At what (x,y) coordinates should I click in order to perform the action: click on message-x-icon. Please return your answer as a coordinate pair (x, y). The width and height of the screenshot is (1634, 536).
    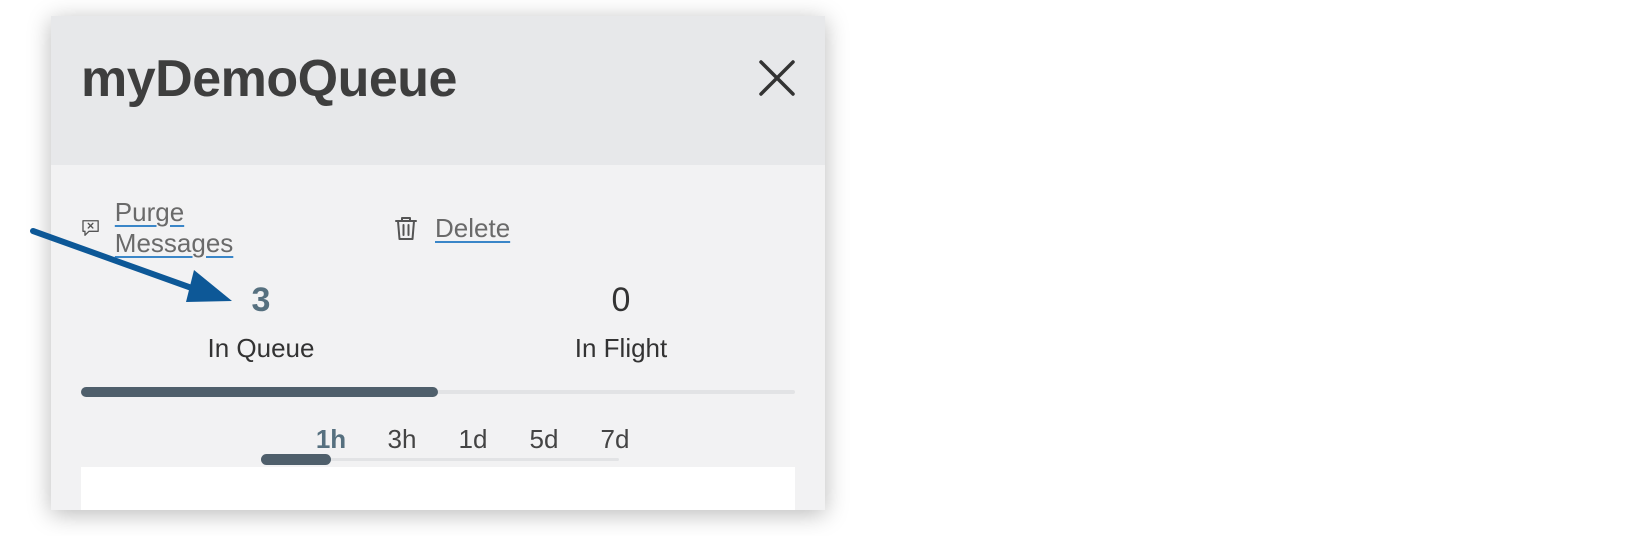
    Looking at the image, I should click on (90, 228).